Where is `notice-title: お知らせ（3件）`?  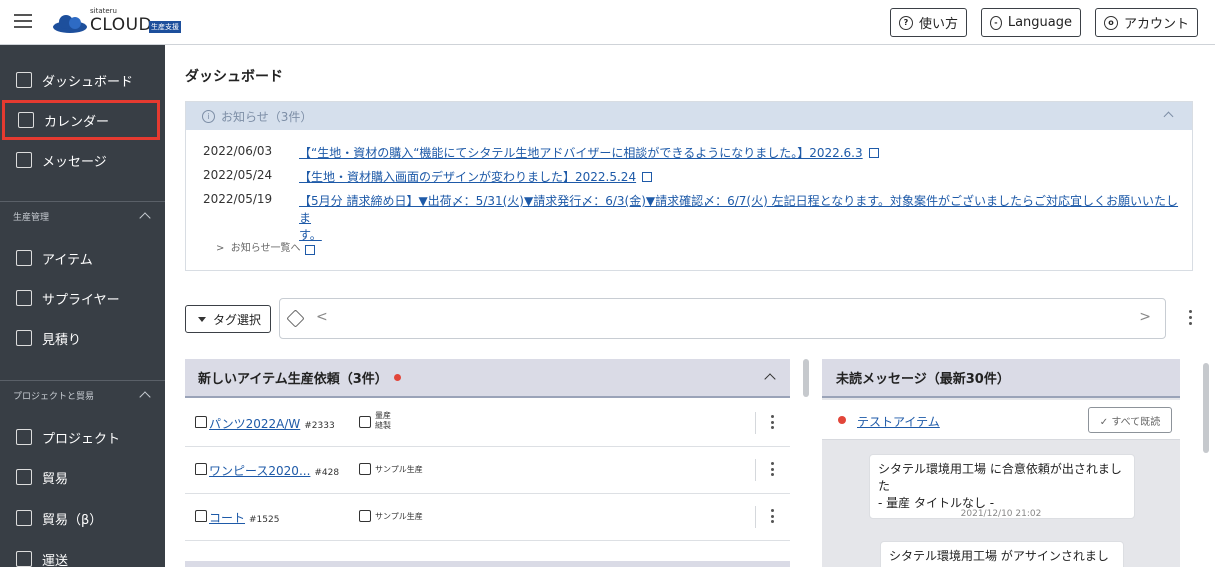 notice-title: お知らせ（3件） is located at coordinates (267, 116).